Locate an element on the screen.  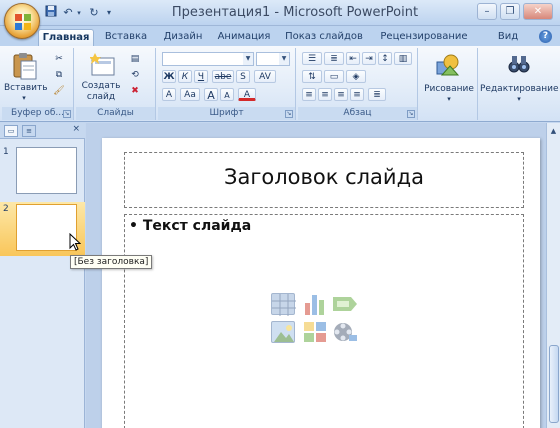
layout-icon: ▤ is located at coordinates (135, 59).